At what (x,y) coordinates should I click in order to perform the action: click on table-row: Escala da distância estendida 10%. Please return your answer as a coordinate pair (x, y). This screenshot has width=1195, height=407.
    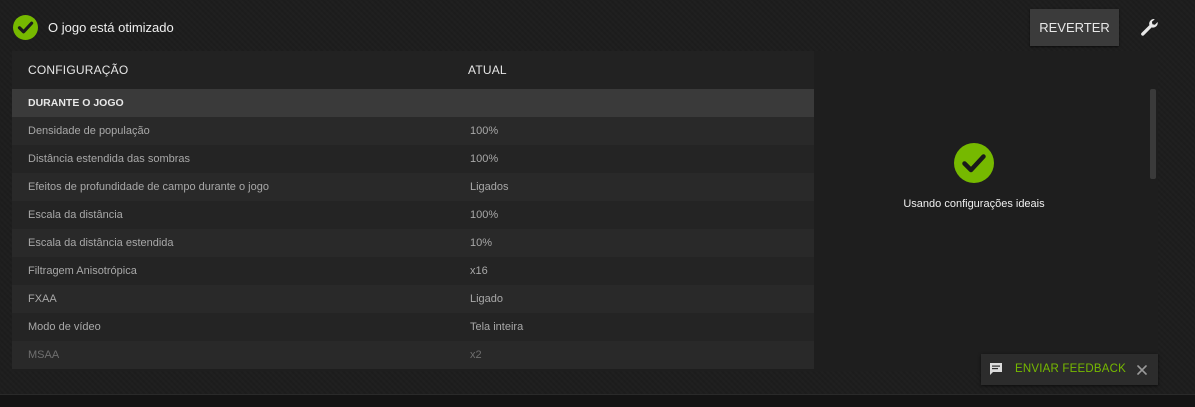
    Looking at the image, I should click on (413, 243).